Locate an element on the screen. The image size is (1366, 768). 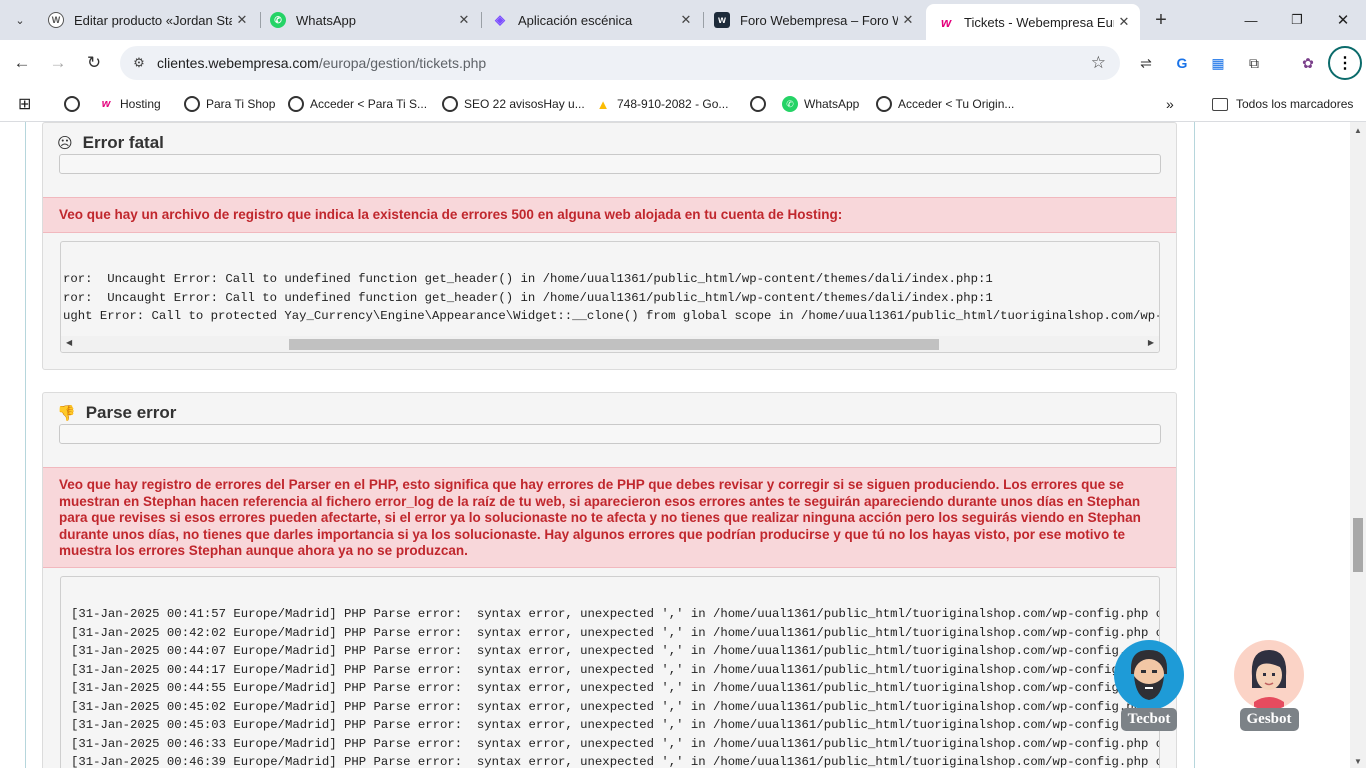
forward-button: → is located at coordinates (58, 63).